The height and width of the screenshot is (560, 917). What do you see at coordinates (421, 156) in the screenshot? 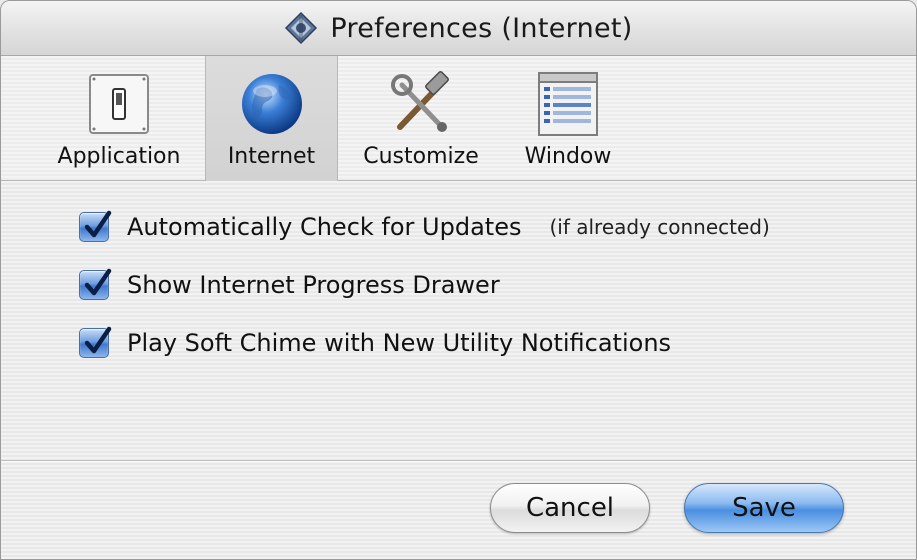
I see `tab-customize-label: Customize` at bounding box center [421, 156].